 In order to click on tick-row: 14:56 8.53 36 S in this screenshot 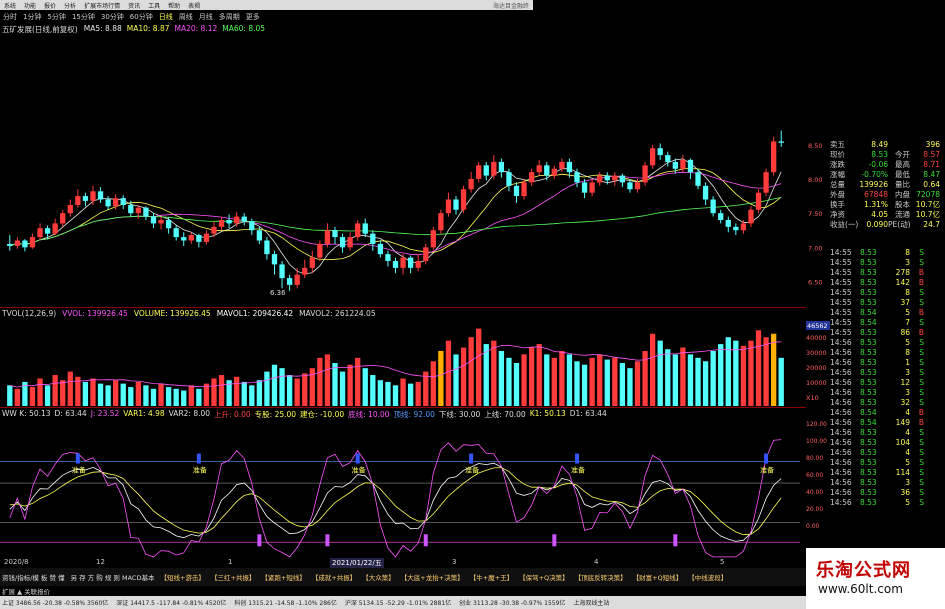, I will do `click(887, 493)`.